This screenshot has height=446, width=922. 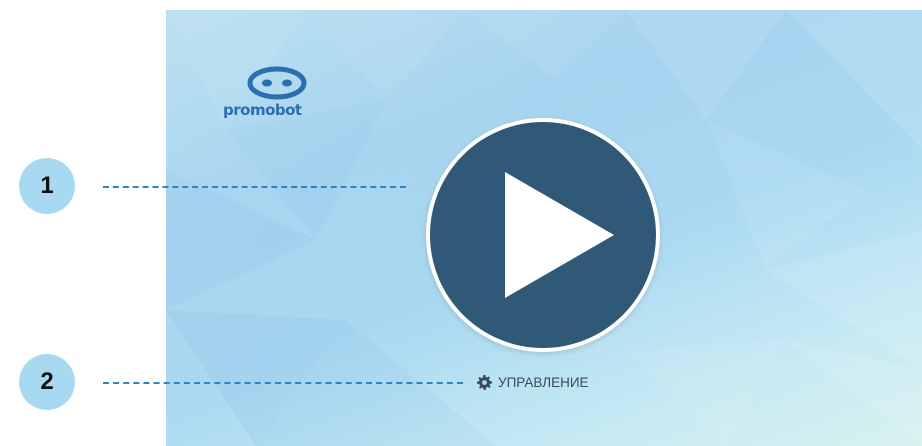 I want to click on promobot-logo: promobot, so click(x=282, y=98).